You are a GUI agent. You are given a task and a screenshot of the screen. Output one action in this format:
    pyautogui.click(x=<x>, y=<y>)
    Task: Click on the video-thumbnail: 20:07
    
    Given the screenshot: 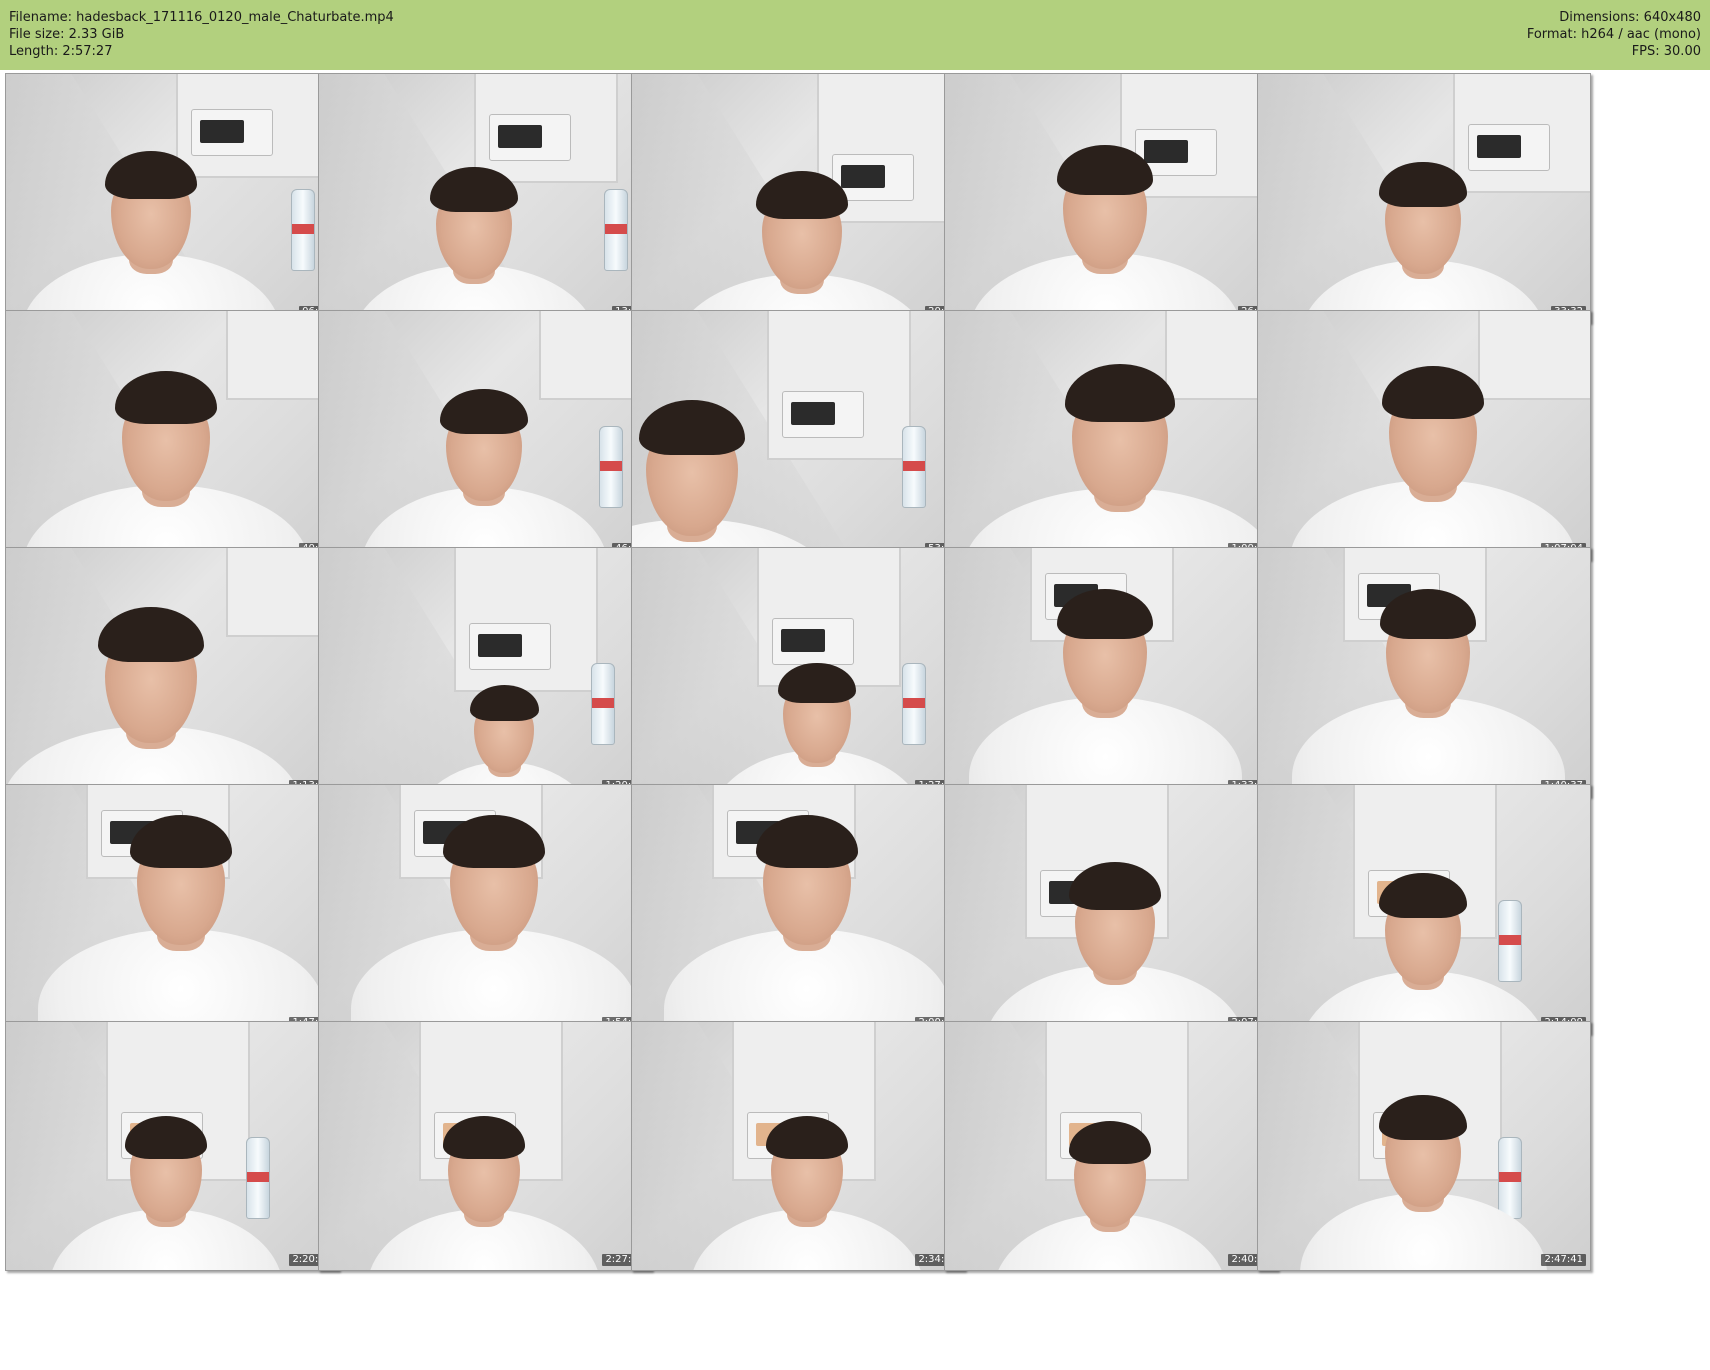 What is the action you would take?
    pyautogui.click(x=798, y=198)
    